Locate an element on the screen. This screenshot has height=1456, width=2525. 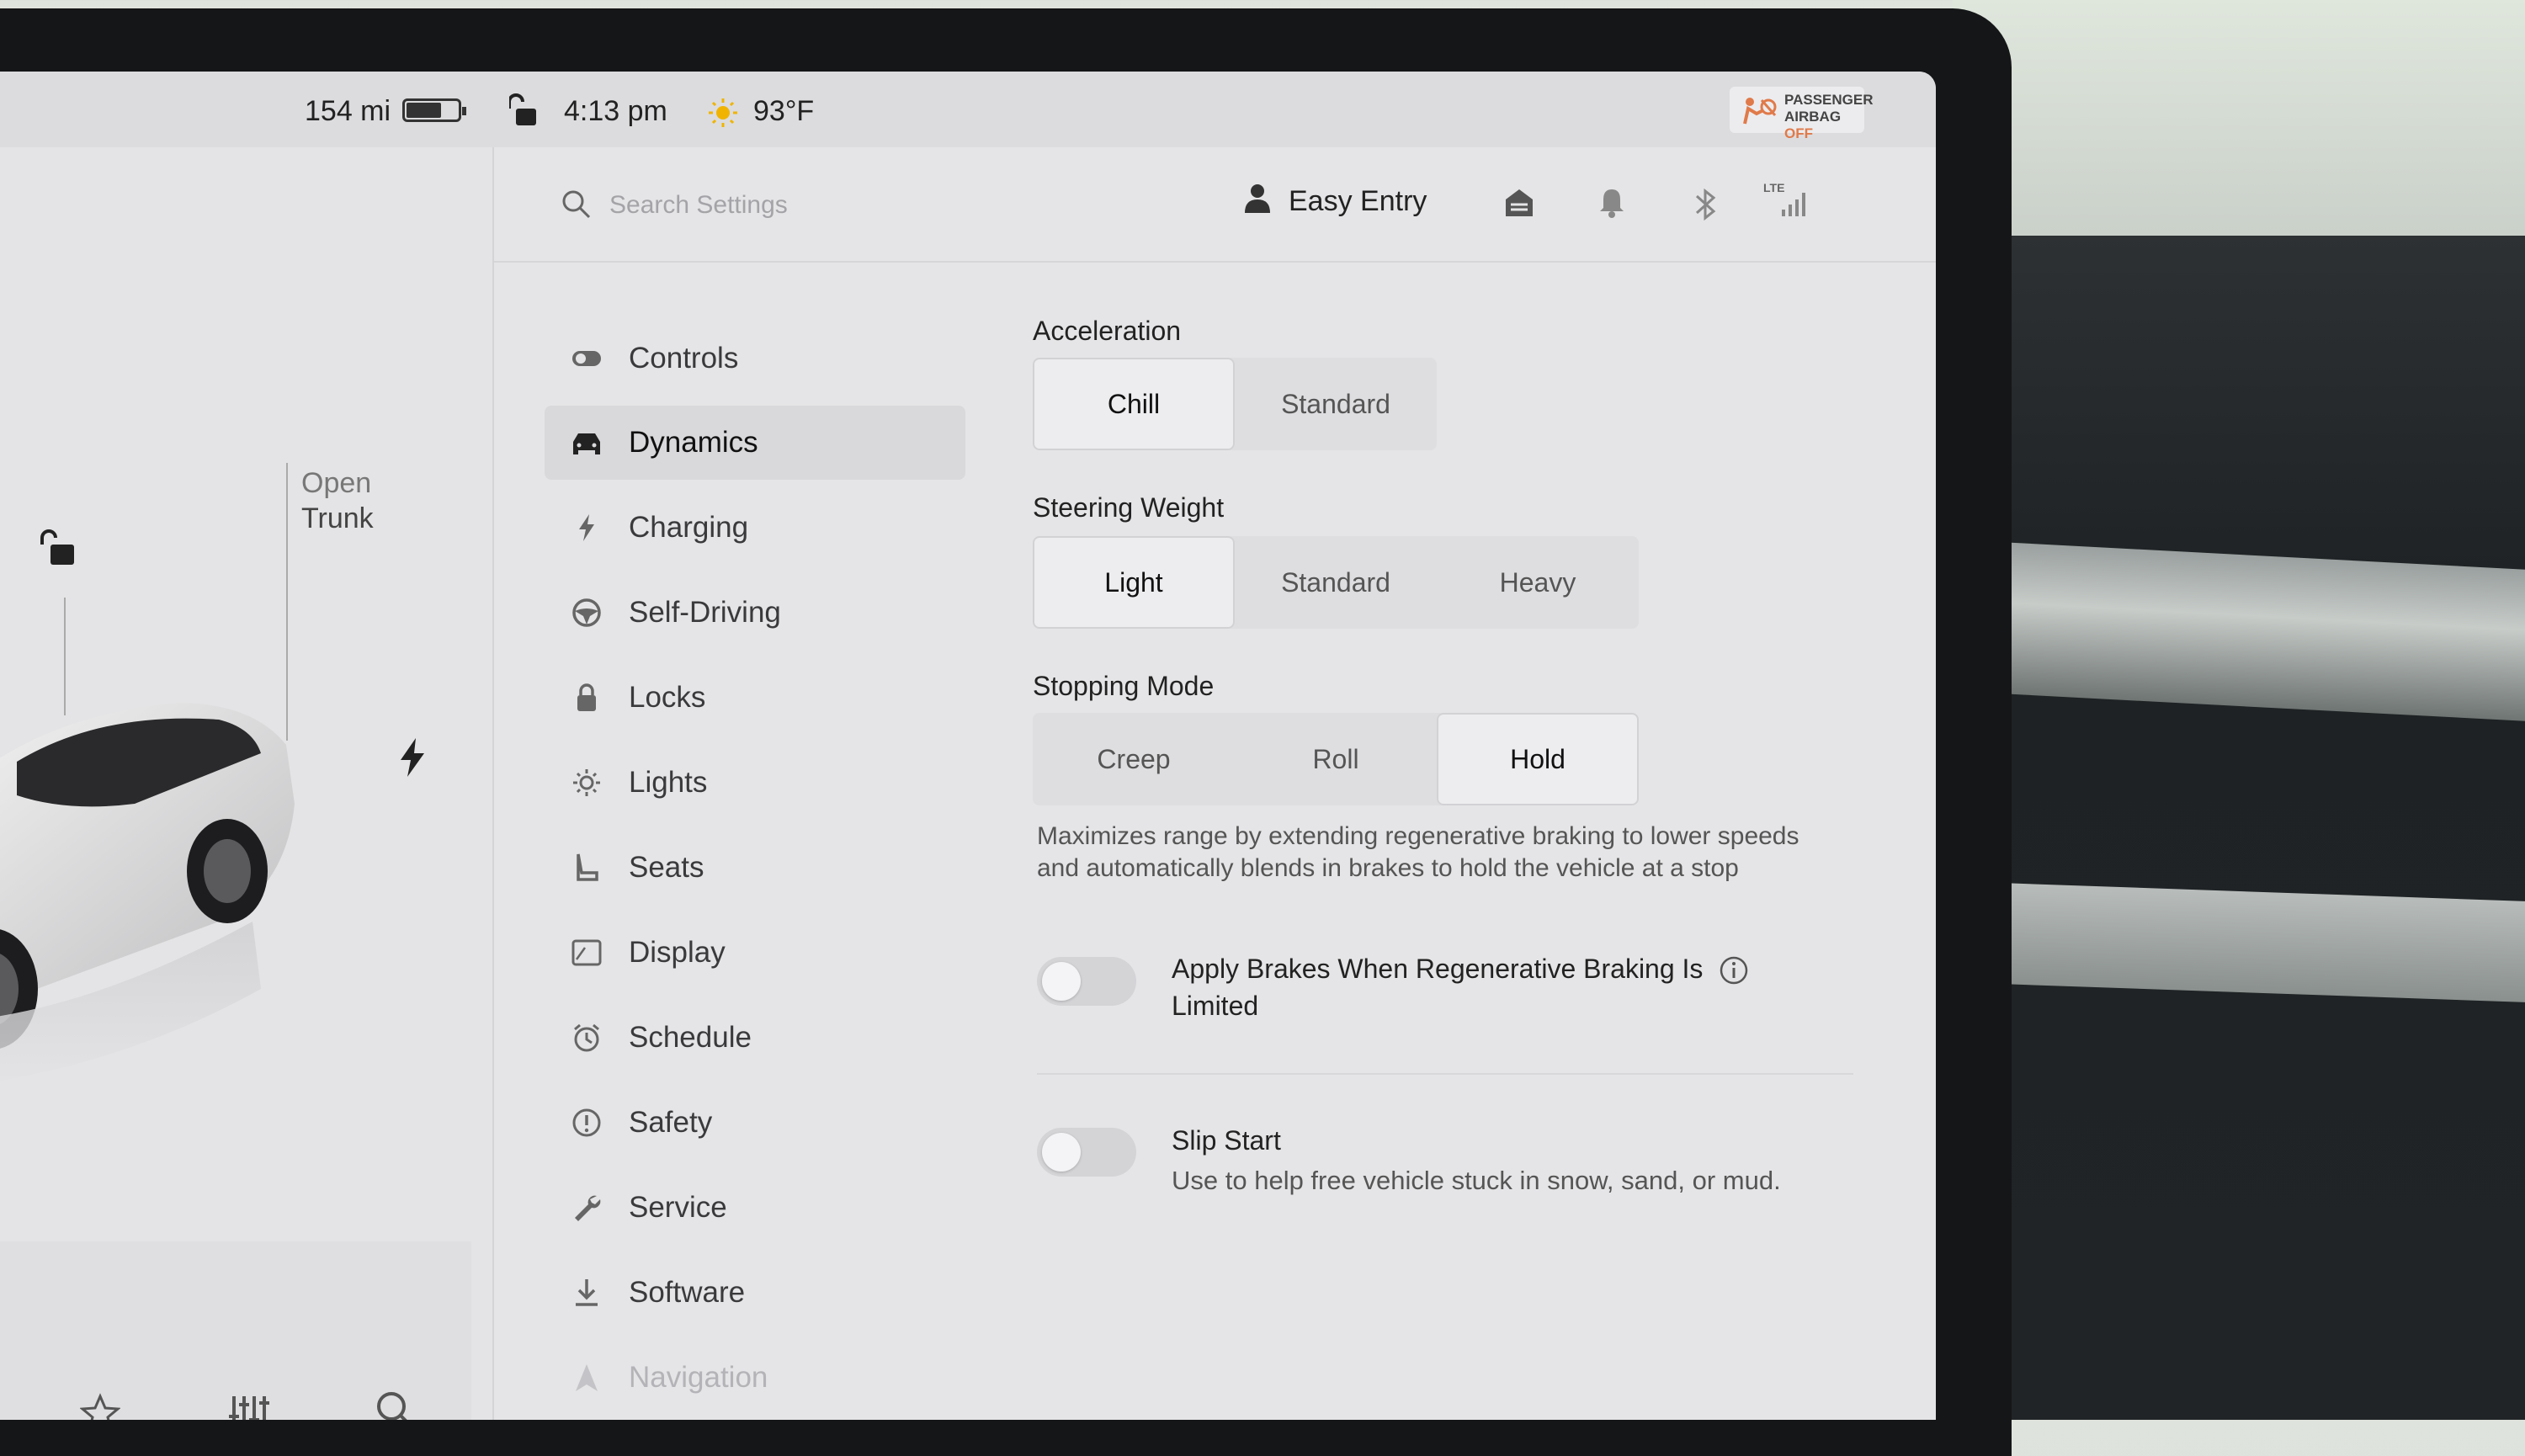
trunk-label: Trunk is located at coordinates (337, 518).